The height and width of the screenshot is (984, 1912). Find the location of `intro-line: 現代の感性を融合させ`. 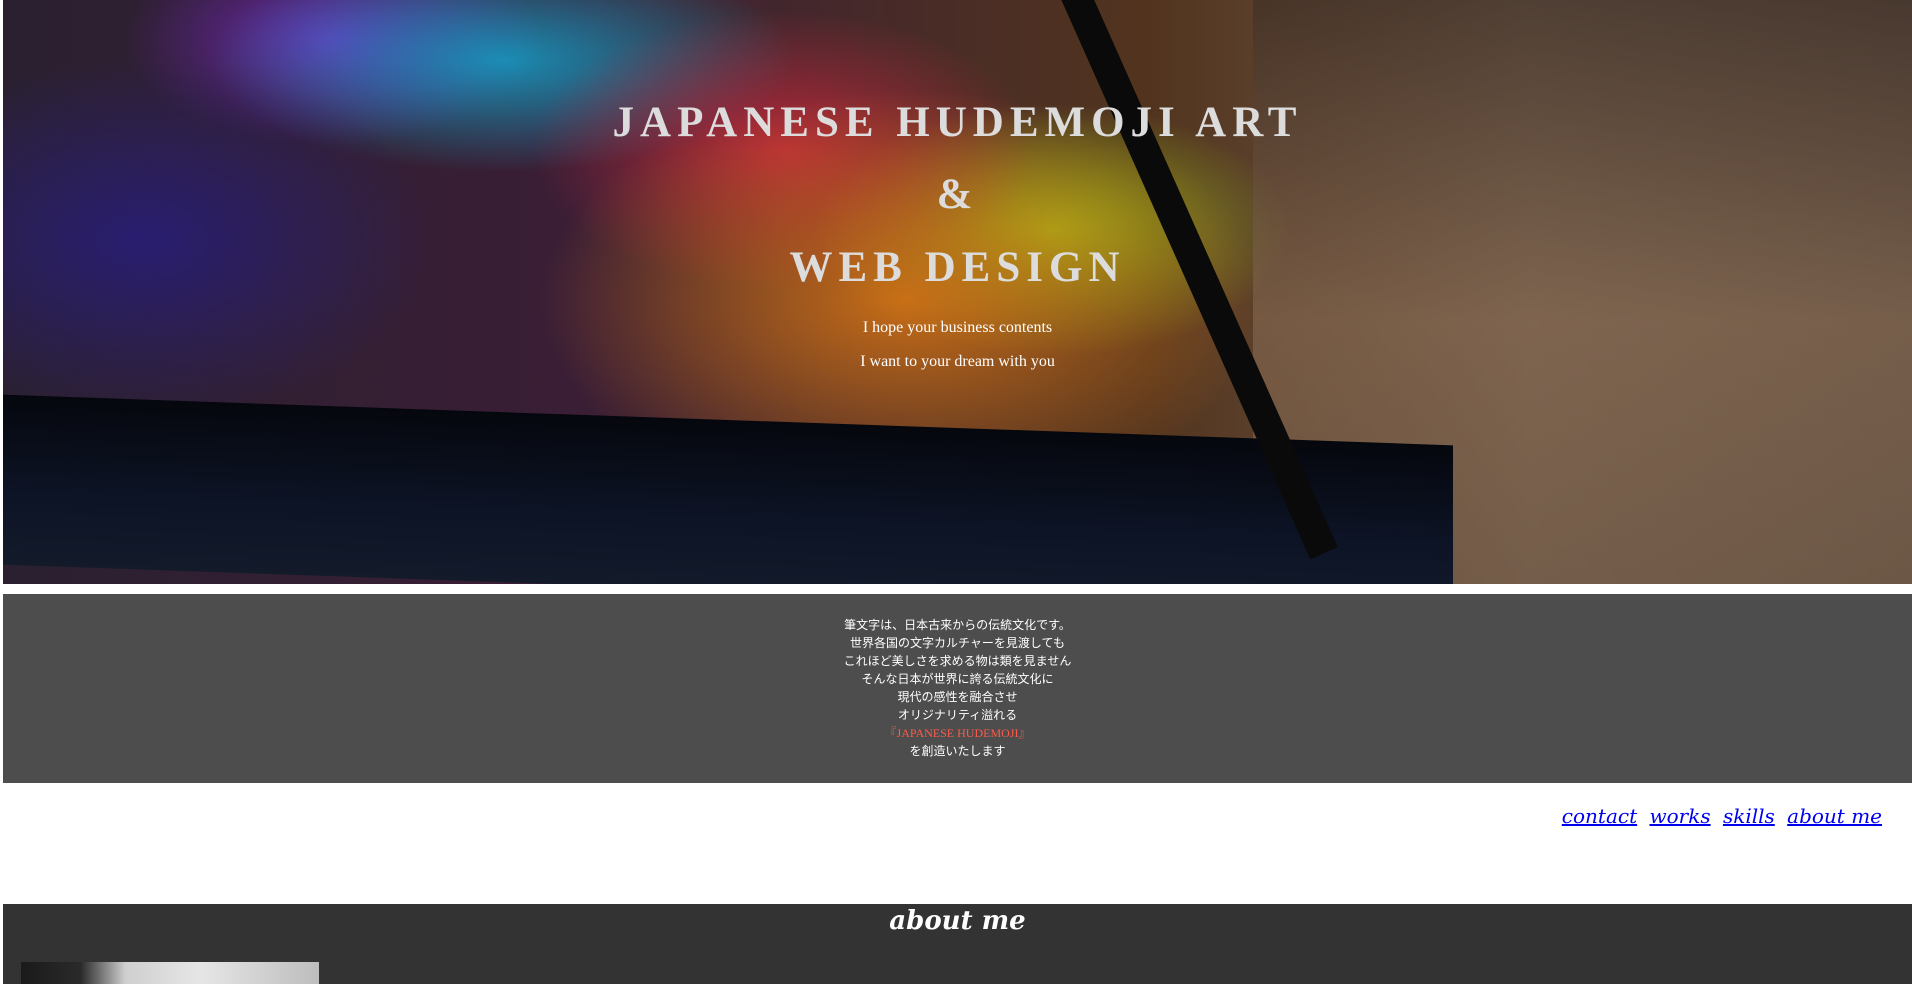

intro-line: 現代の感性を融合させ is located at coordinates (957, 697).